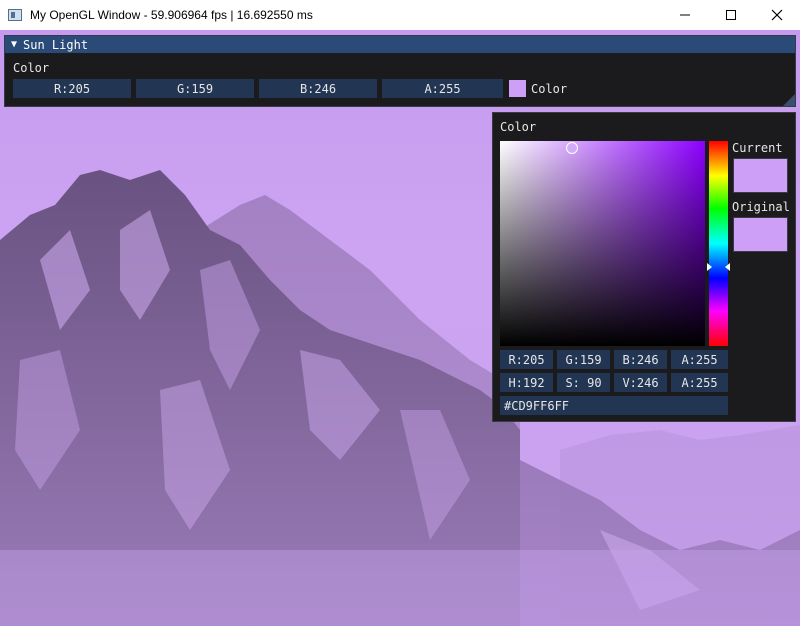  Describe the element at coordinates (640, 359) in the screenshot. I see `picker-b-field: B:246` at that location.